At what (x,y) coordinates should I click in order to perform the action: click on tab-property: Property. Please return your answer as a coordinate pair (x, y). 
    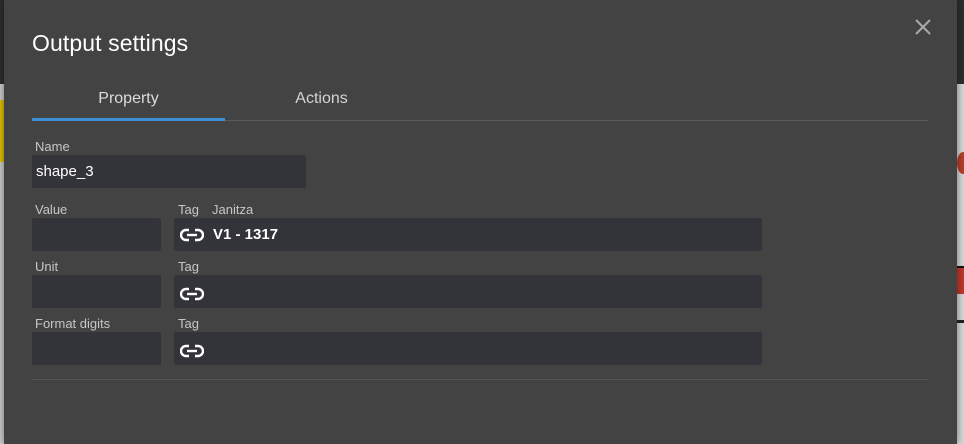
    Looking at the image, I should click on (128, 101).